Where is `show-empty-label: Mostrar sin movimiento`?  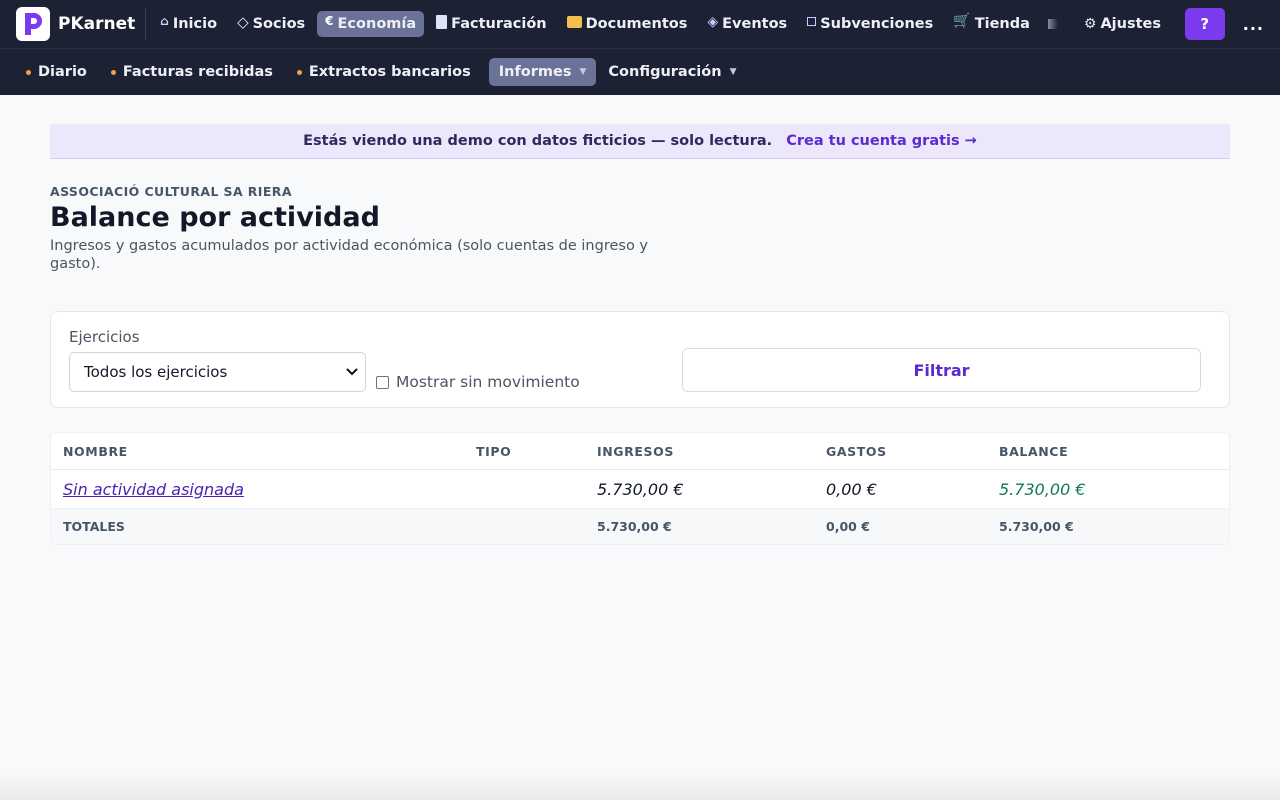
show-empty-label: Mostrar sin movimiento is located at coordinates (488, 382).